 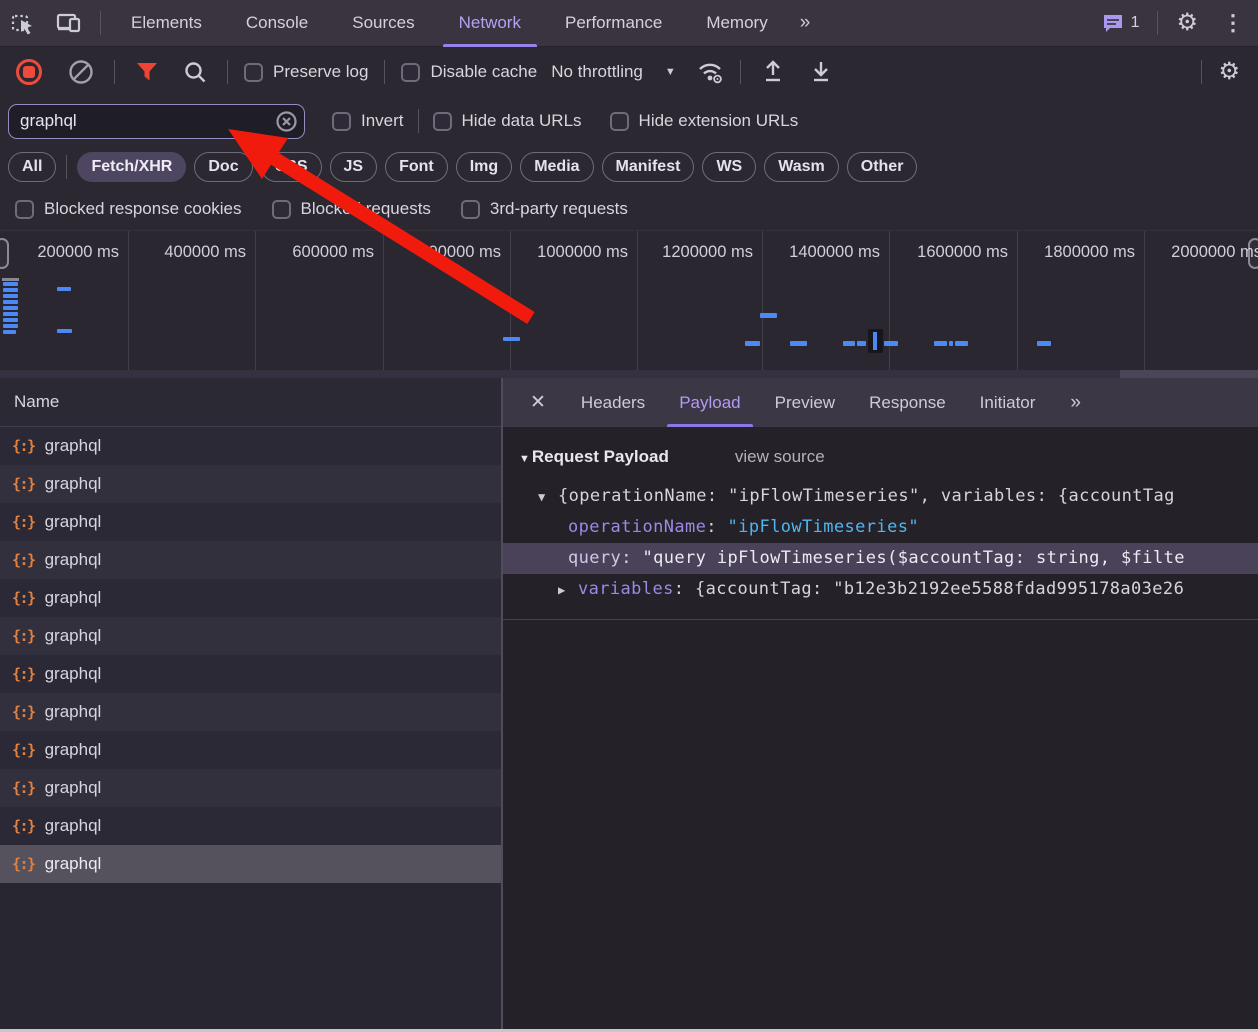 I want to click on expand-triangle-icon: ▶, so click(x=568, y=590).